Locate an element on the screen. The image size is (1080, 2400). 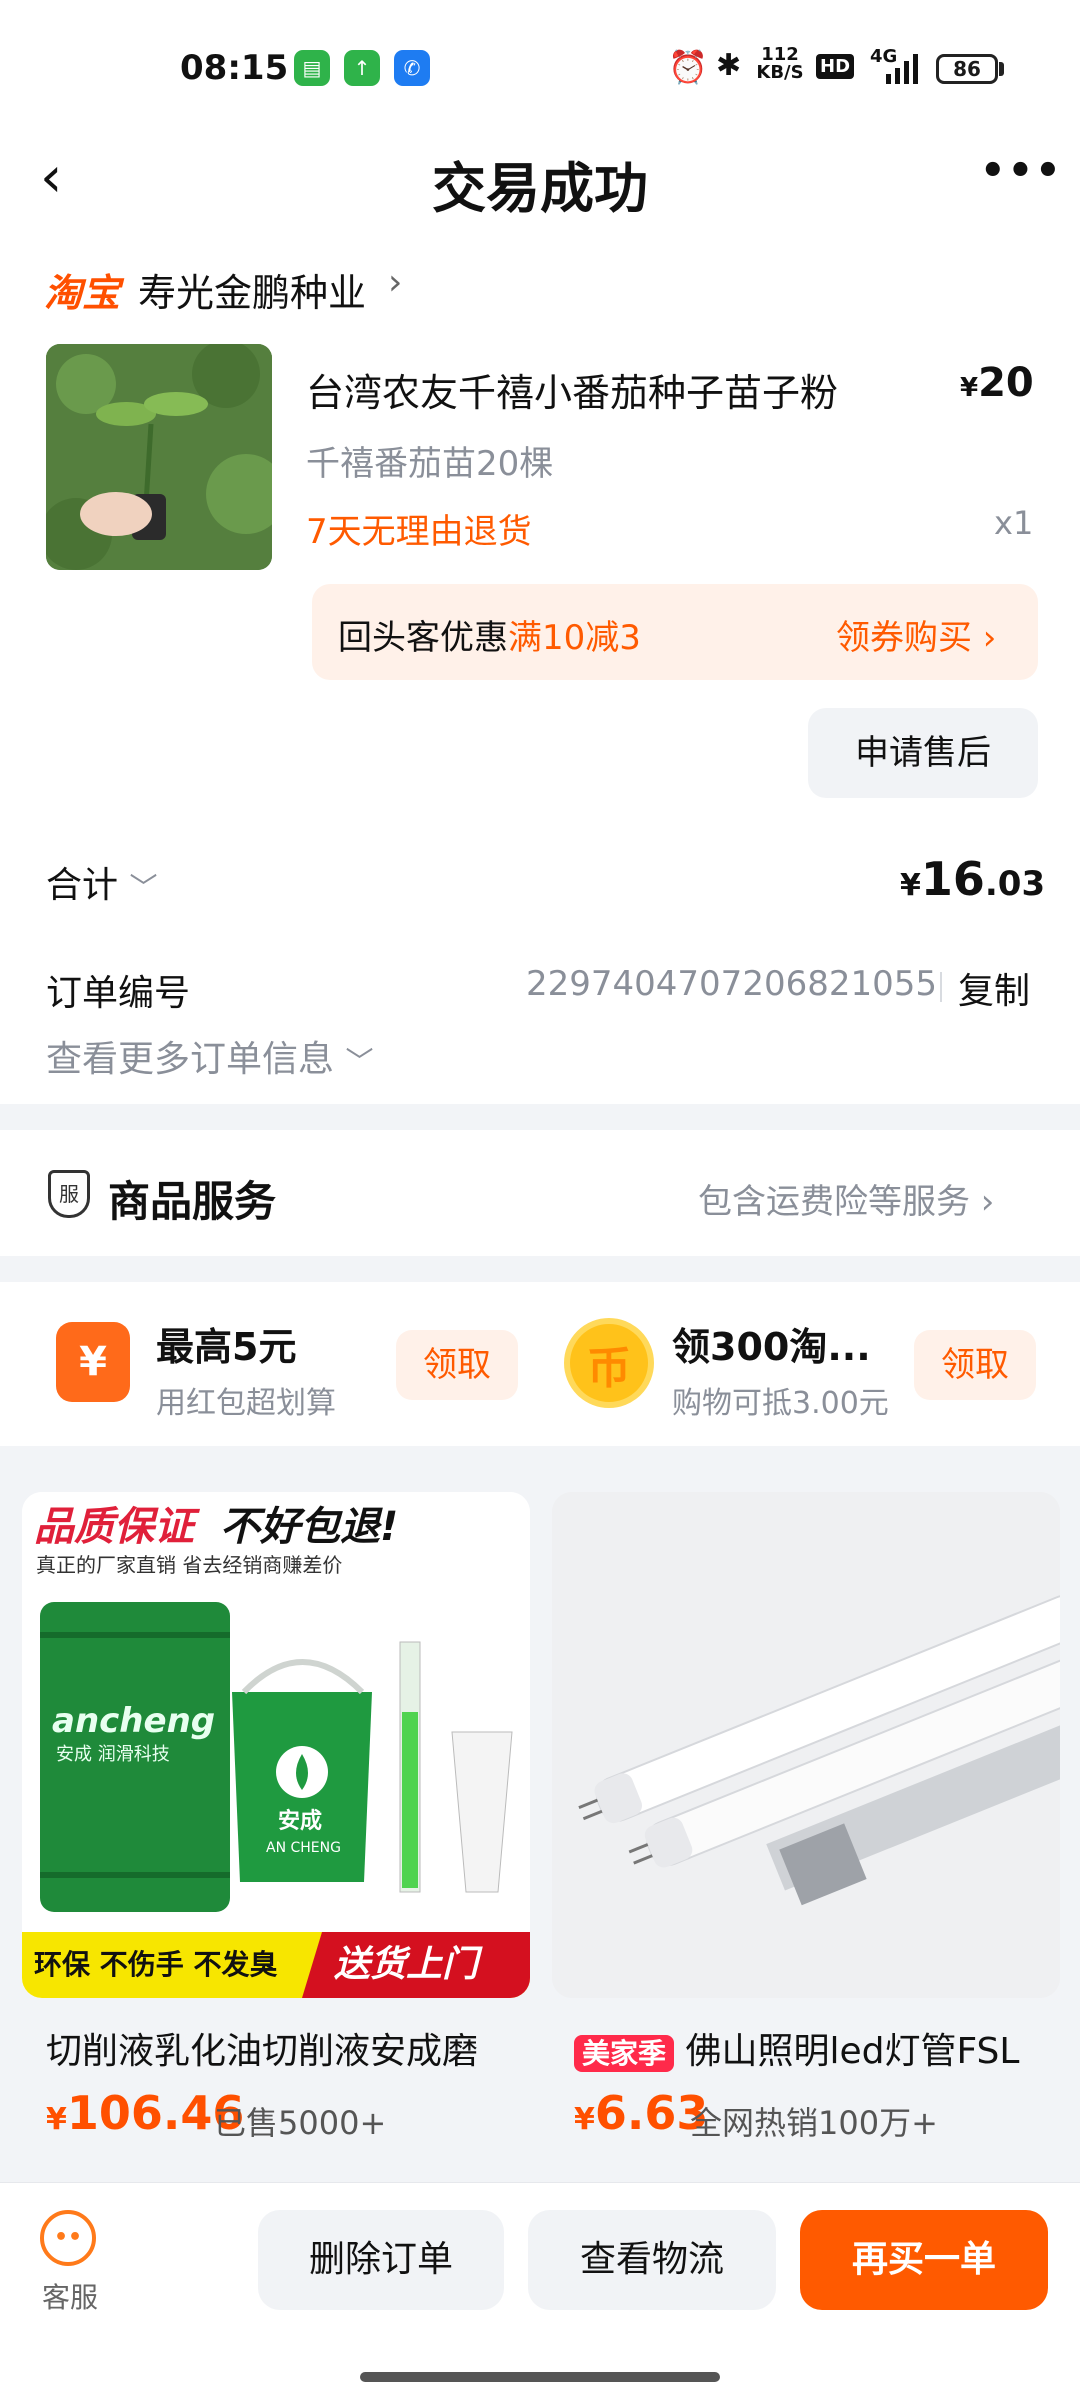
more-order-info-text: 查看更多订单信息 is located at coordinates (190, 1059).